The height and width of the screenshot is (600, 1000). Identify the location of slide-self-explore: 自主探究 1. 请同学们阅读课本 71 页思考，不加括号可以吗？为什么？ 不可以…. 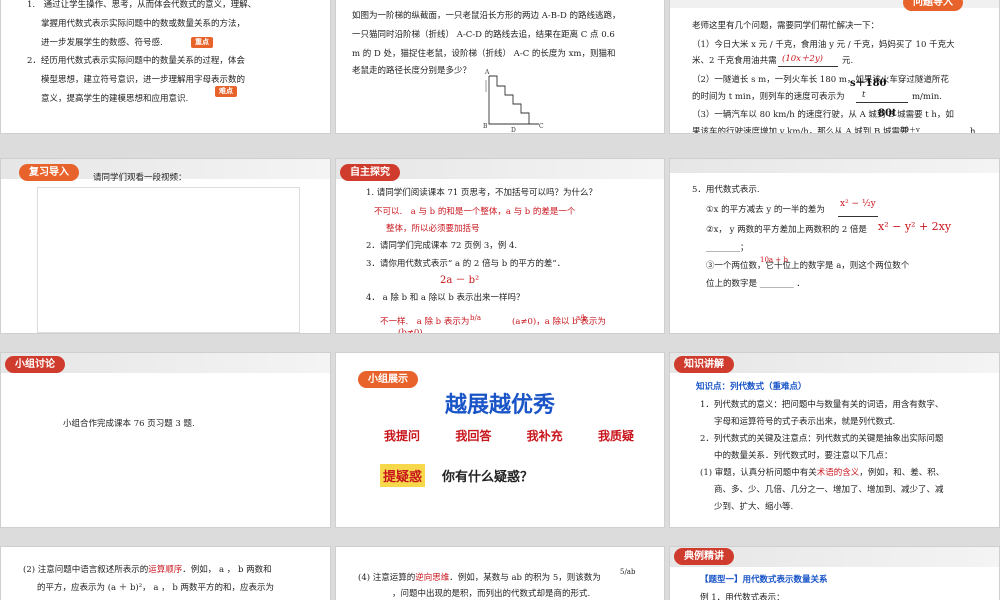
(500, 246).